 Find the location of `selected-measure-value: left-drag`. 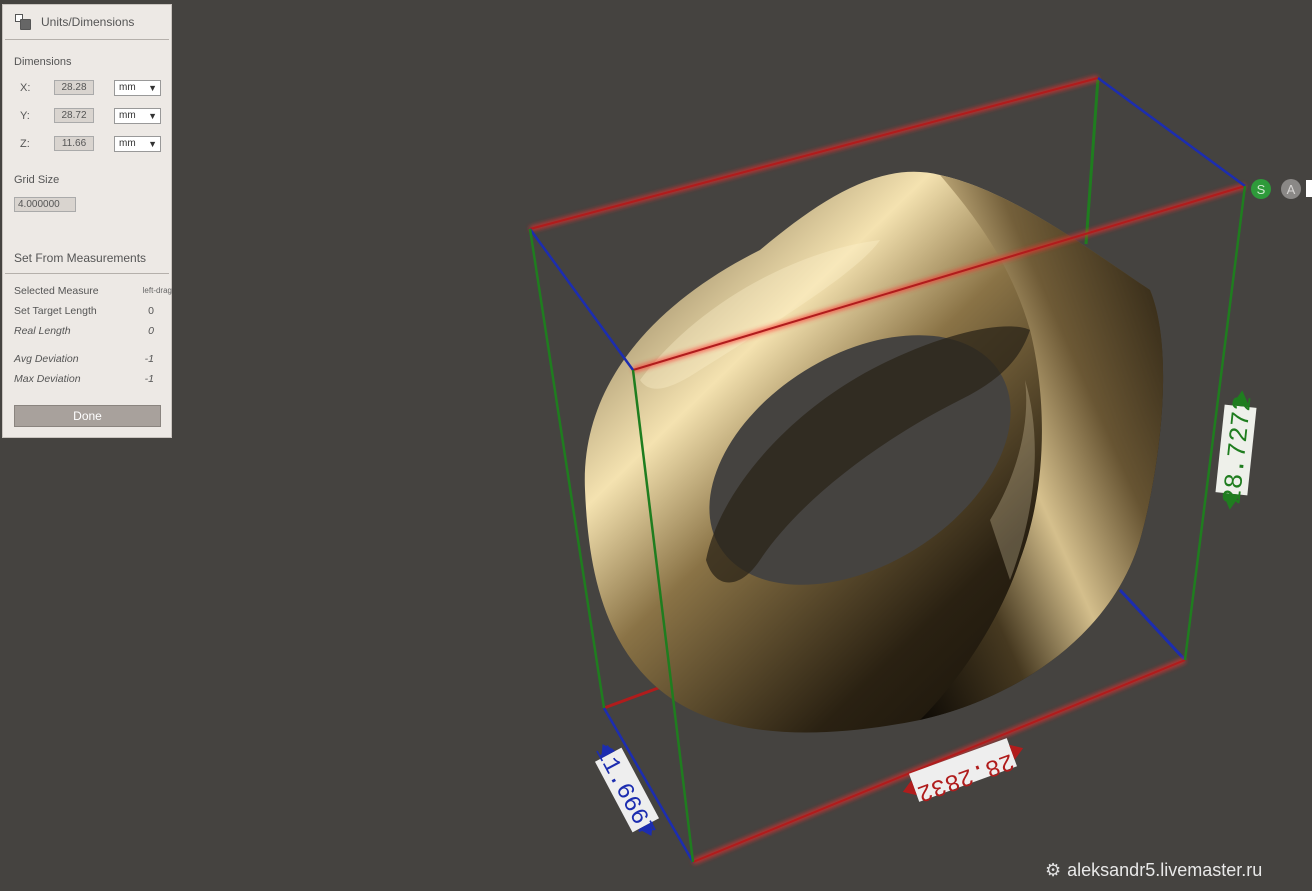

selected-measure-value: left-drag is located at coordinates (157, 290).